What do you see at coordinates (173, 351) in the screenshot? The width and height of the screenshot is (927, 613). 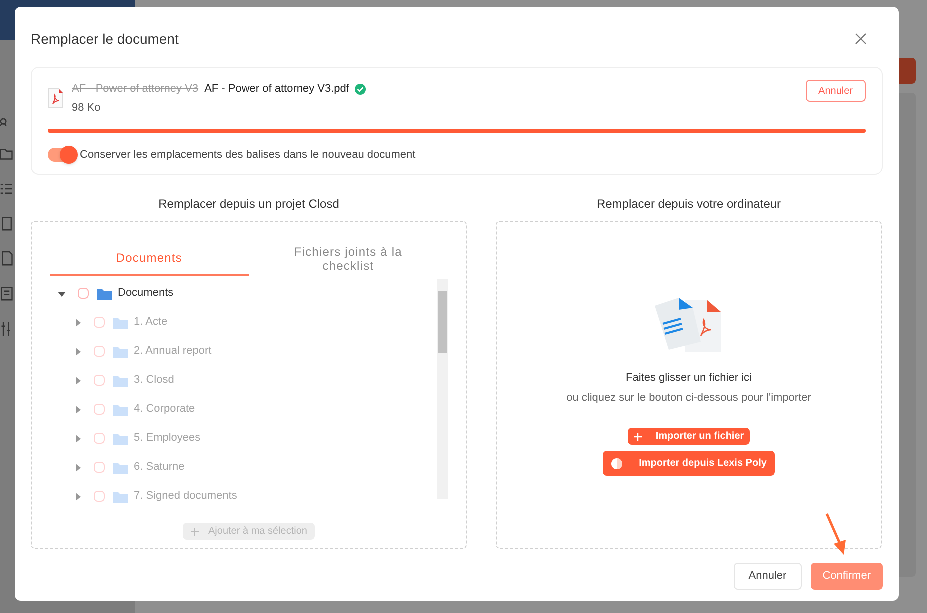 I see `folder-name: 2. Annual report` at bounding box center [173, 351].